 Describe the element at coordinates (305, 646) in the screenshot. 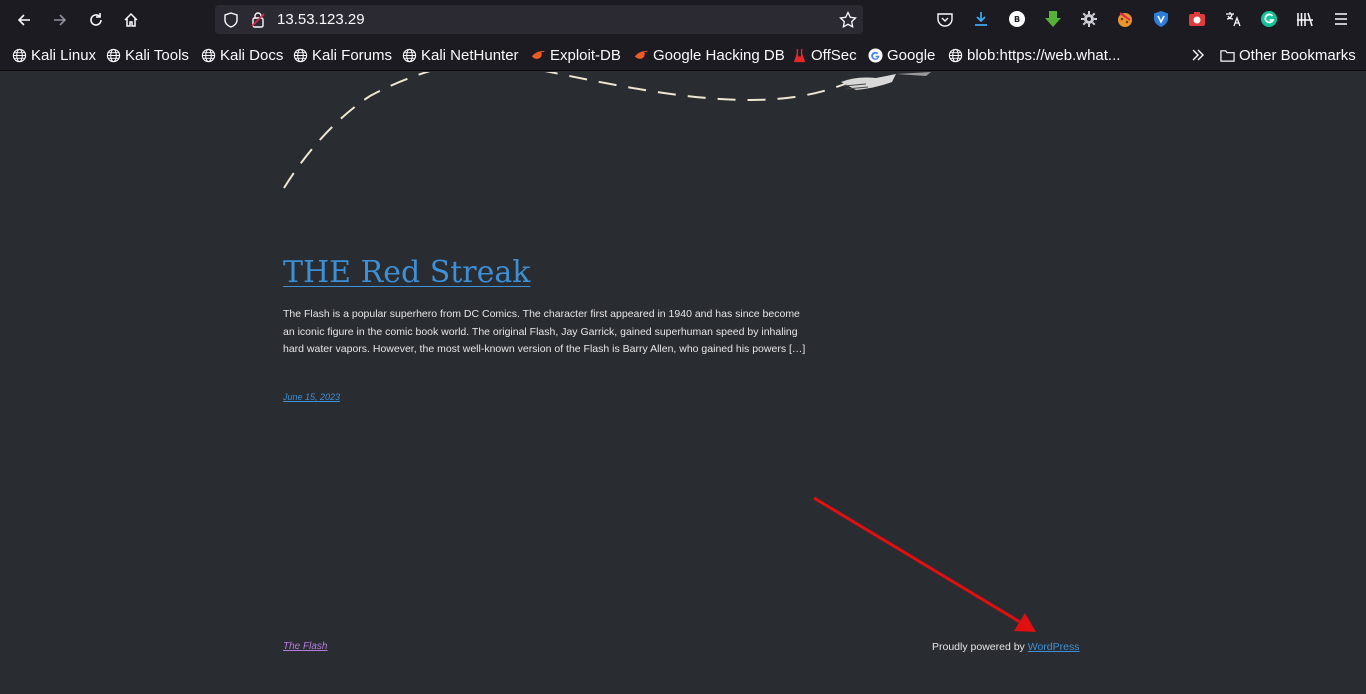

I see `footer-site-title-link: The Flash` at that location.